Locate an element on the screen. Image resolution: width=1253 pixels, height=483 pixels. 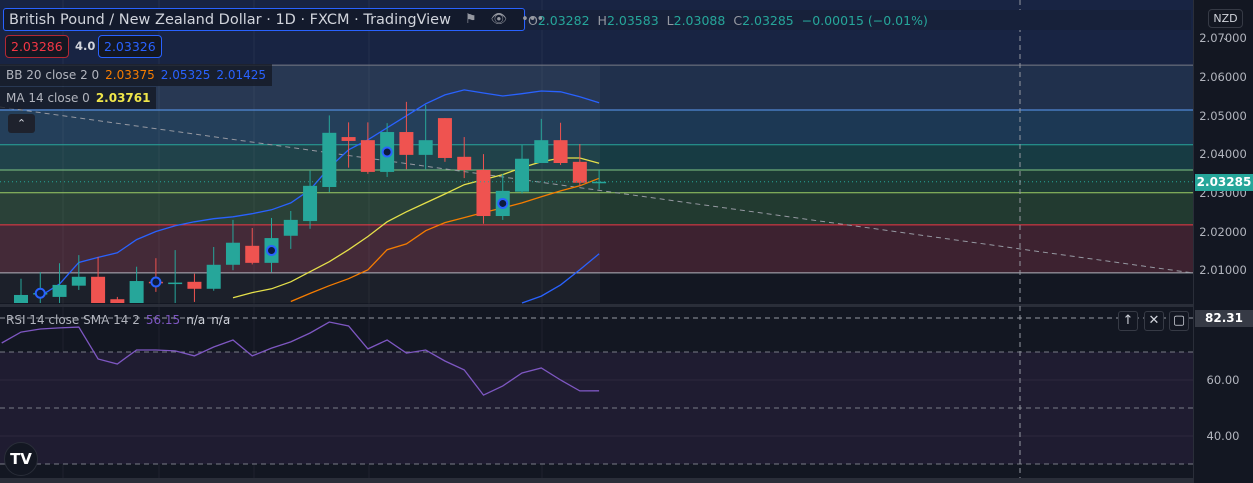
ma-legend: MA 14 close 0 2.03761 is located at coordinates (78, 98).